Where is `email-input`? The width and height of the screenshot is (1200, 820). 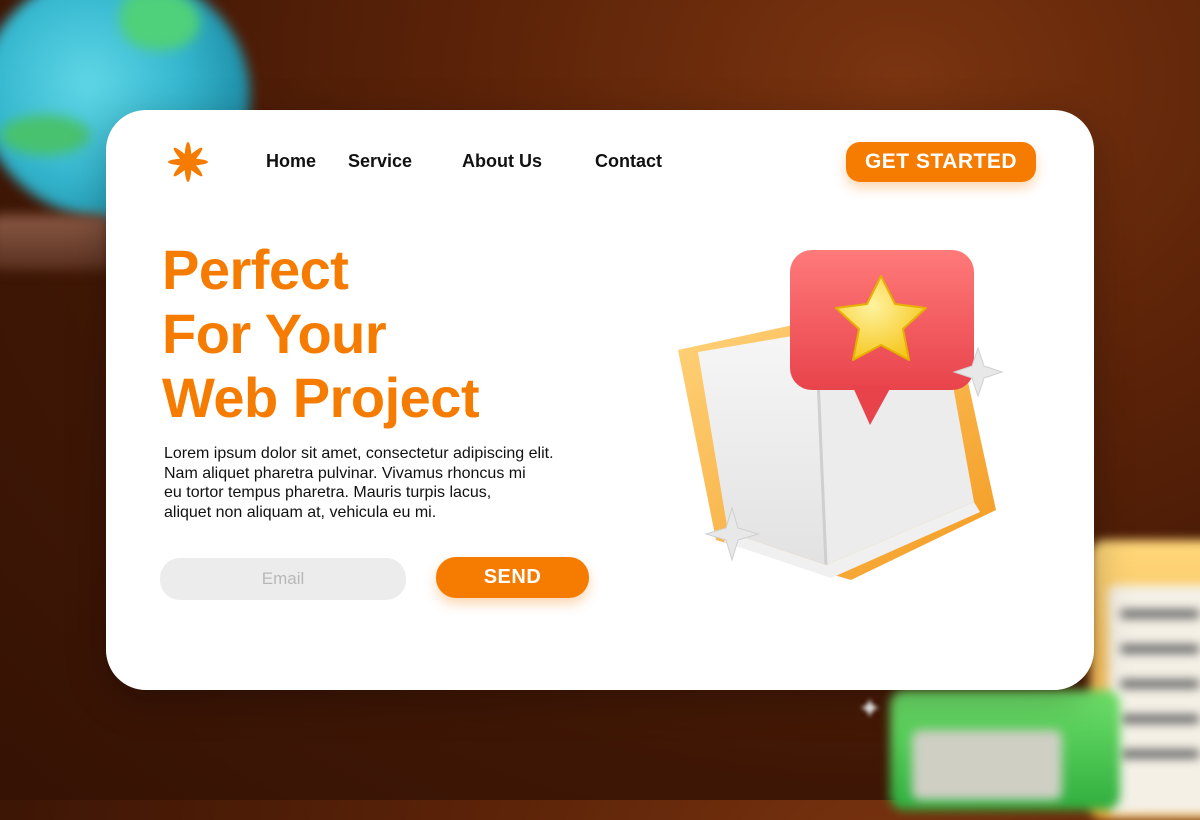
email-input is located at coordinates (283, 579).